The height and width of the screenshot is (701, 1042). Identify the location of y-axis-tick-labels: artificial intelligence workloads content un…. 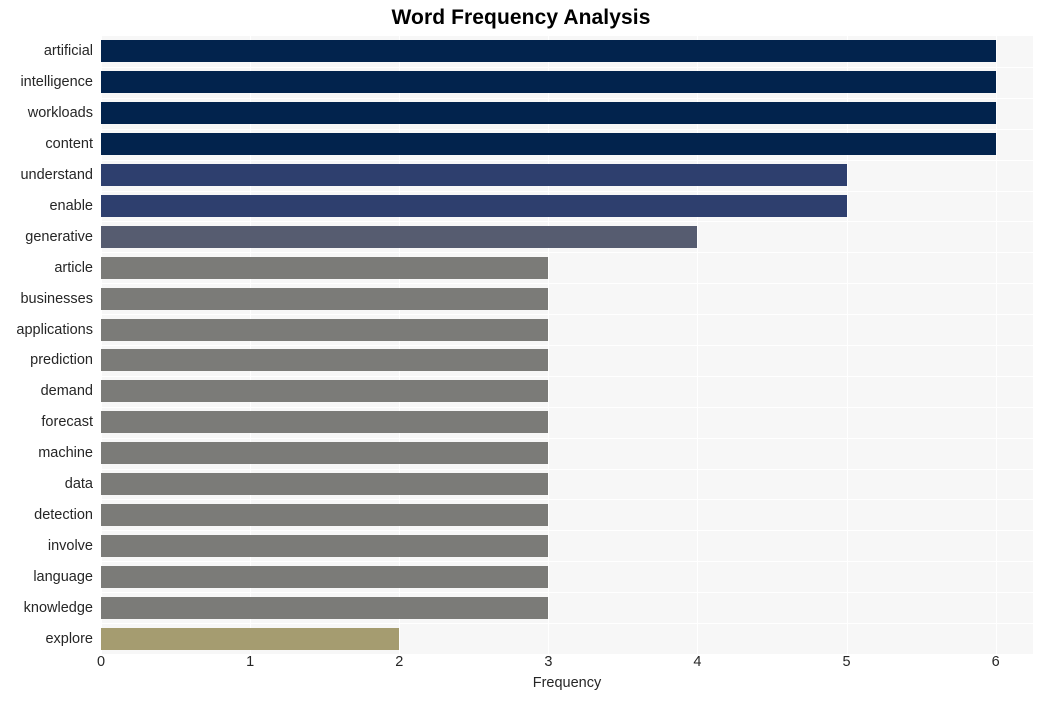
(46, 345).